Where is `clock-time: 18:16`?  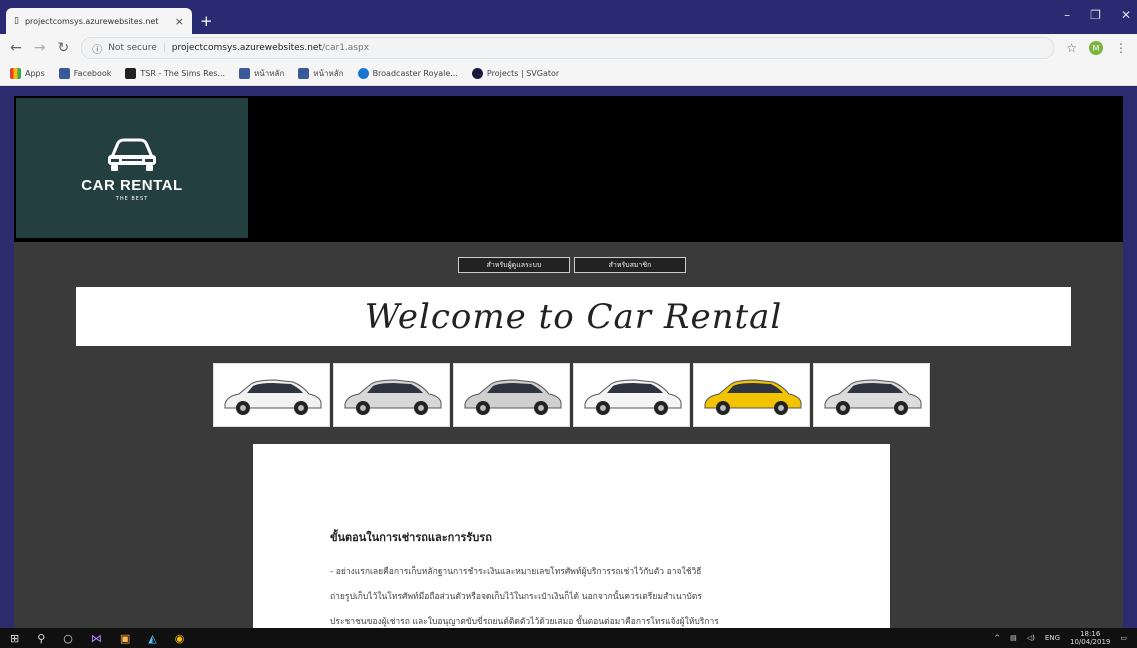
clock-time: 18:16 is located at coordinates (1090, 634).